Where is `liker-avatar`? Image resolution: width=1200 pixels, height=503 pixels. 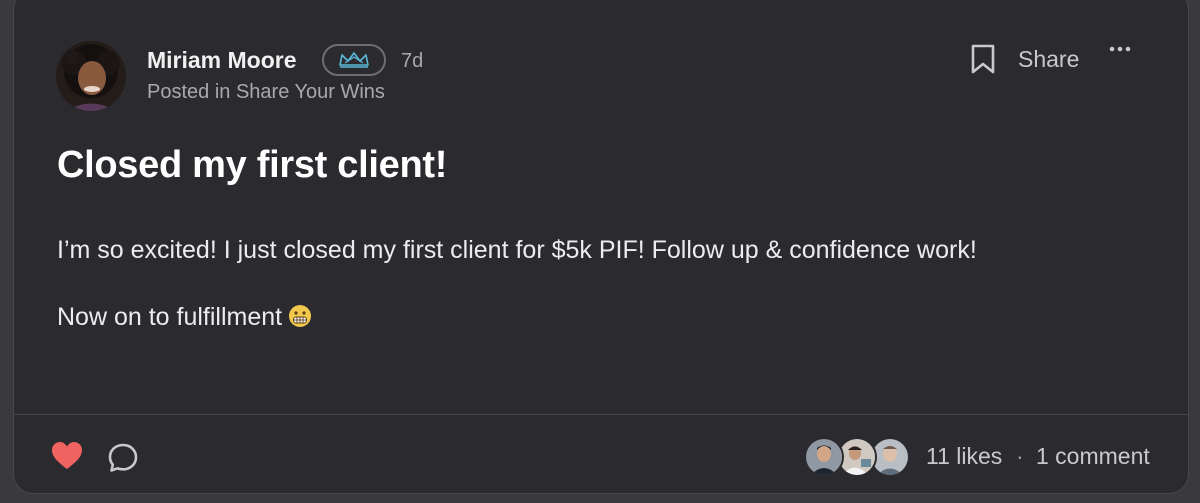 liker-avatar is located at coordinates (824, 457).